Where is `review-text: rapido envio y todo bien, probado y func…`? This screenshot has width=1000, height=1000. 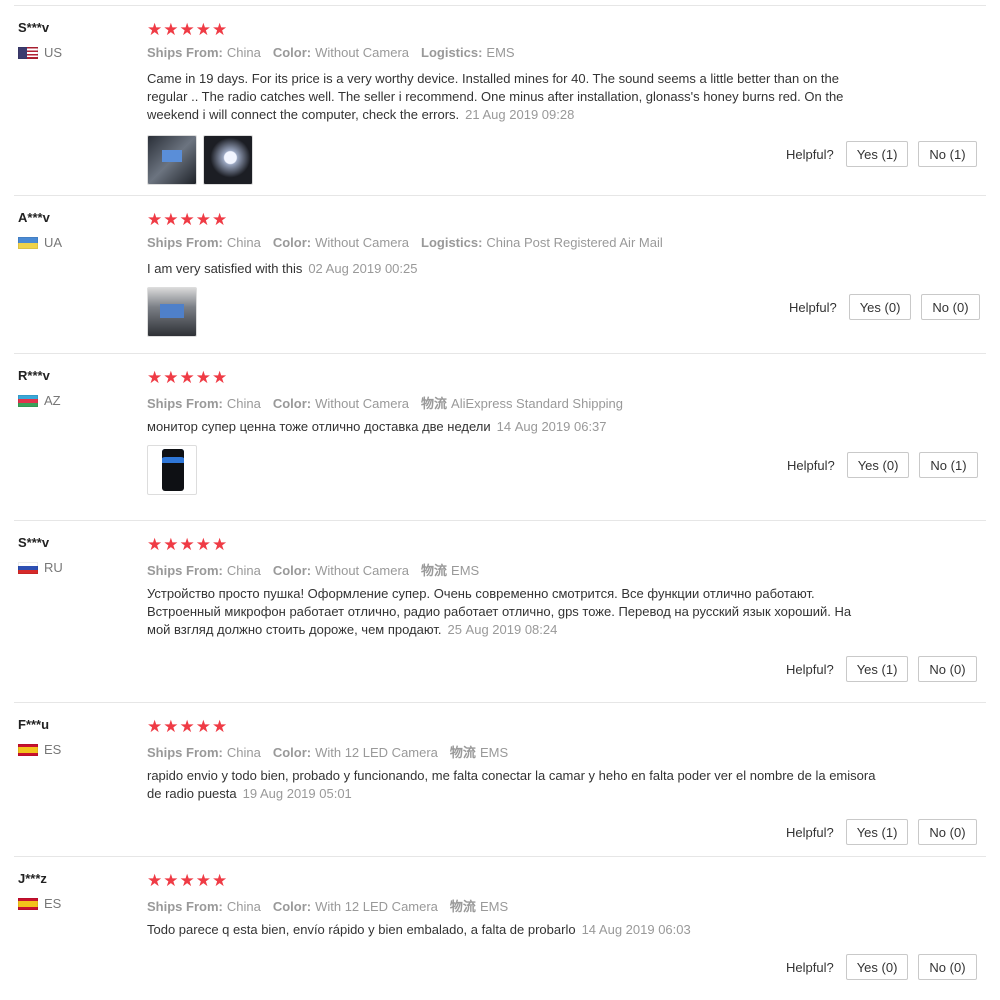
review-text: rapido envio y todo bien, probado y func… is located at coordinates (512, 785).